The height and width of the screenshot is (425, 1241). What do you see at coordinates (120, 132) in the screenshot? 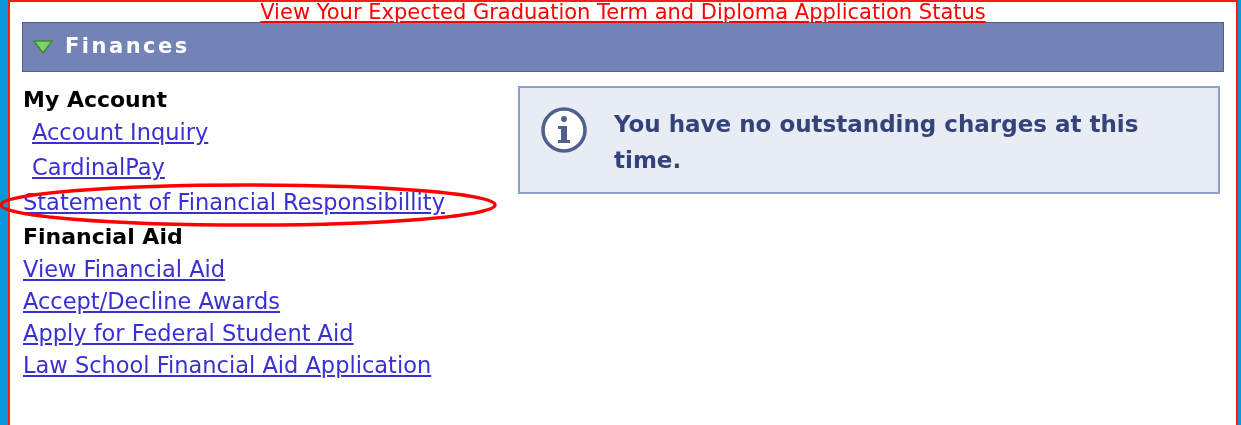
I see `nav-link: Account Inquiry` at bounding box center [120, 132].